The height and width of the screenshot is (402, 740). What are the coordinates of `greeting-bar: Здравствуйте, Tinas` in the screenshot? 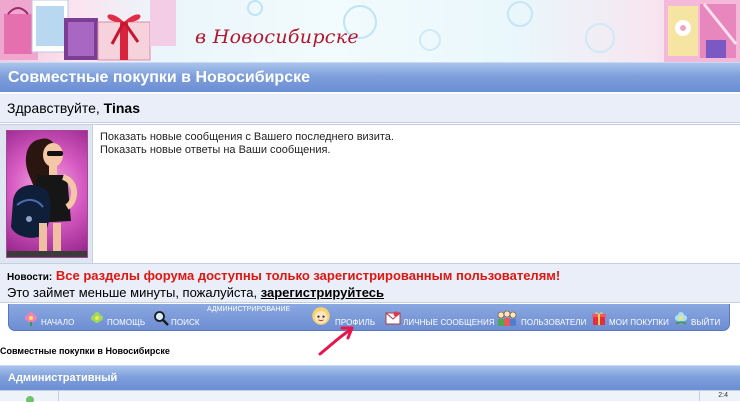 It's located at (370, 108).